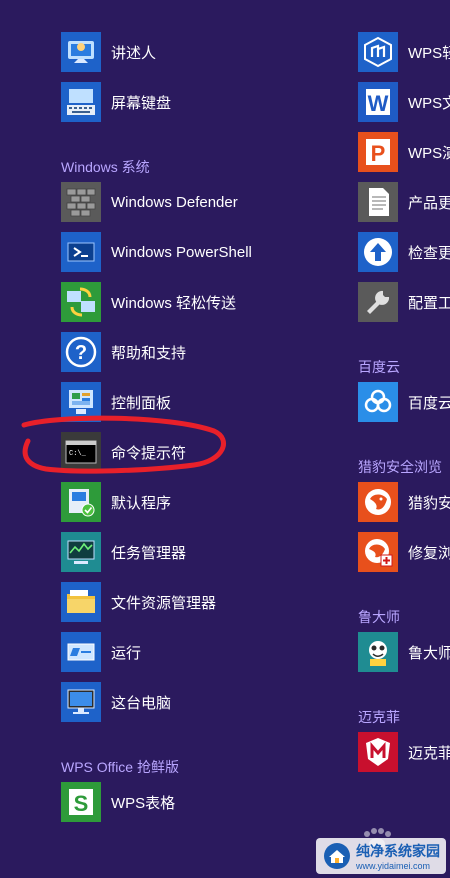 This screenshot has width=450, height=878. Describe the element at coordinates (429, 203) in the screenshot. I see `app-label: 产品更` at that location.